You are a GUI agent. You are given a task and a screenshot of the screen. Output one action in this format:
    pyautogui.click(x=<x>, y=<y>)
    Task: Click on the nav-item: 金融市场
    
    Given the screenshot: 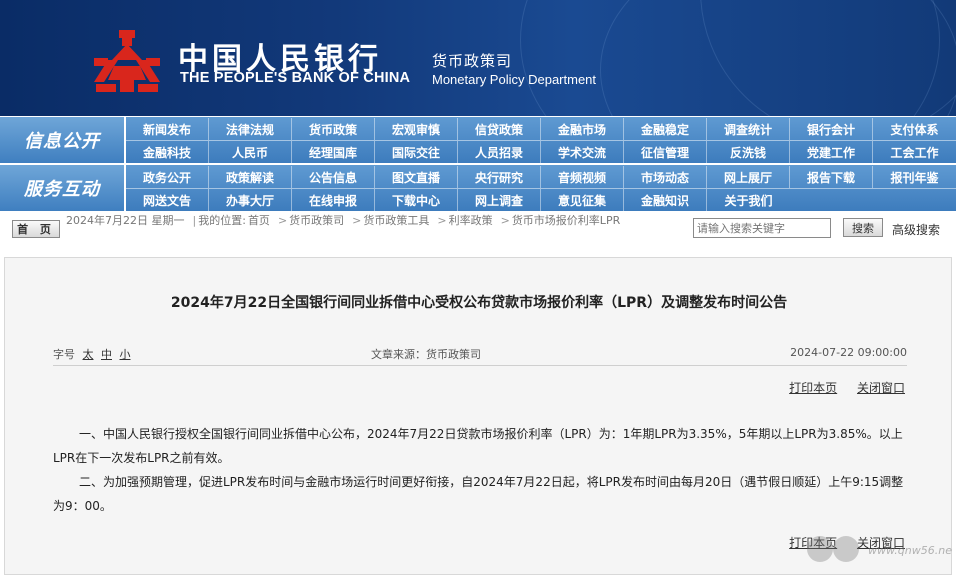 What is the action you would take?
    pyautogui.click(x=582, y=129)
    